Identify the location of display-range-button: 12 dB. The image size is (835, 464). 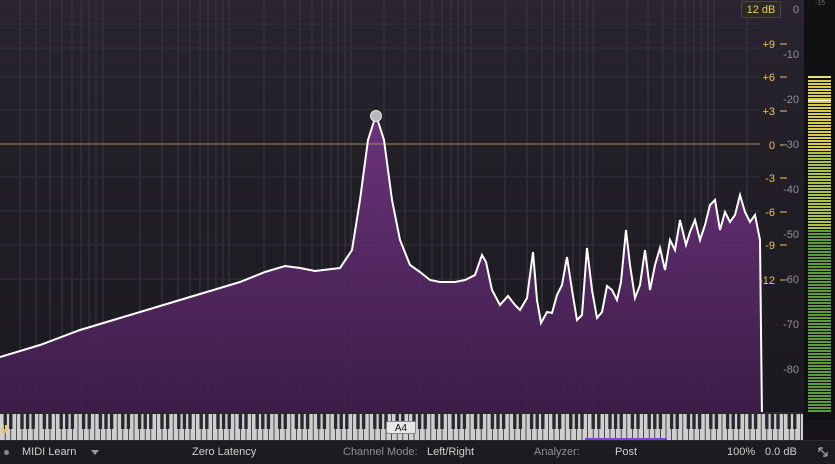
(761, 9).